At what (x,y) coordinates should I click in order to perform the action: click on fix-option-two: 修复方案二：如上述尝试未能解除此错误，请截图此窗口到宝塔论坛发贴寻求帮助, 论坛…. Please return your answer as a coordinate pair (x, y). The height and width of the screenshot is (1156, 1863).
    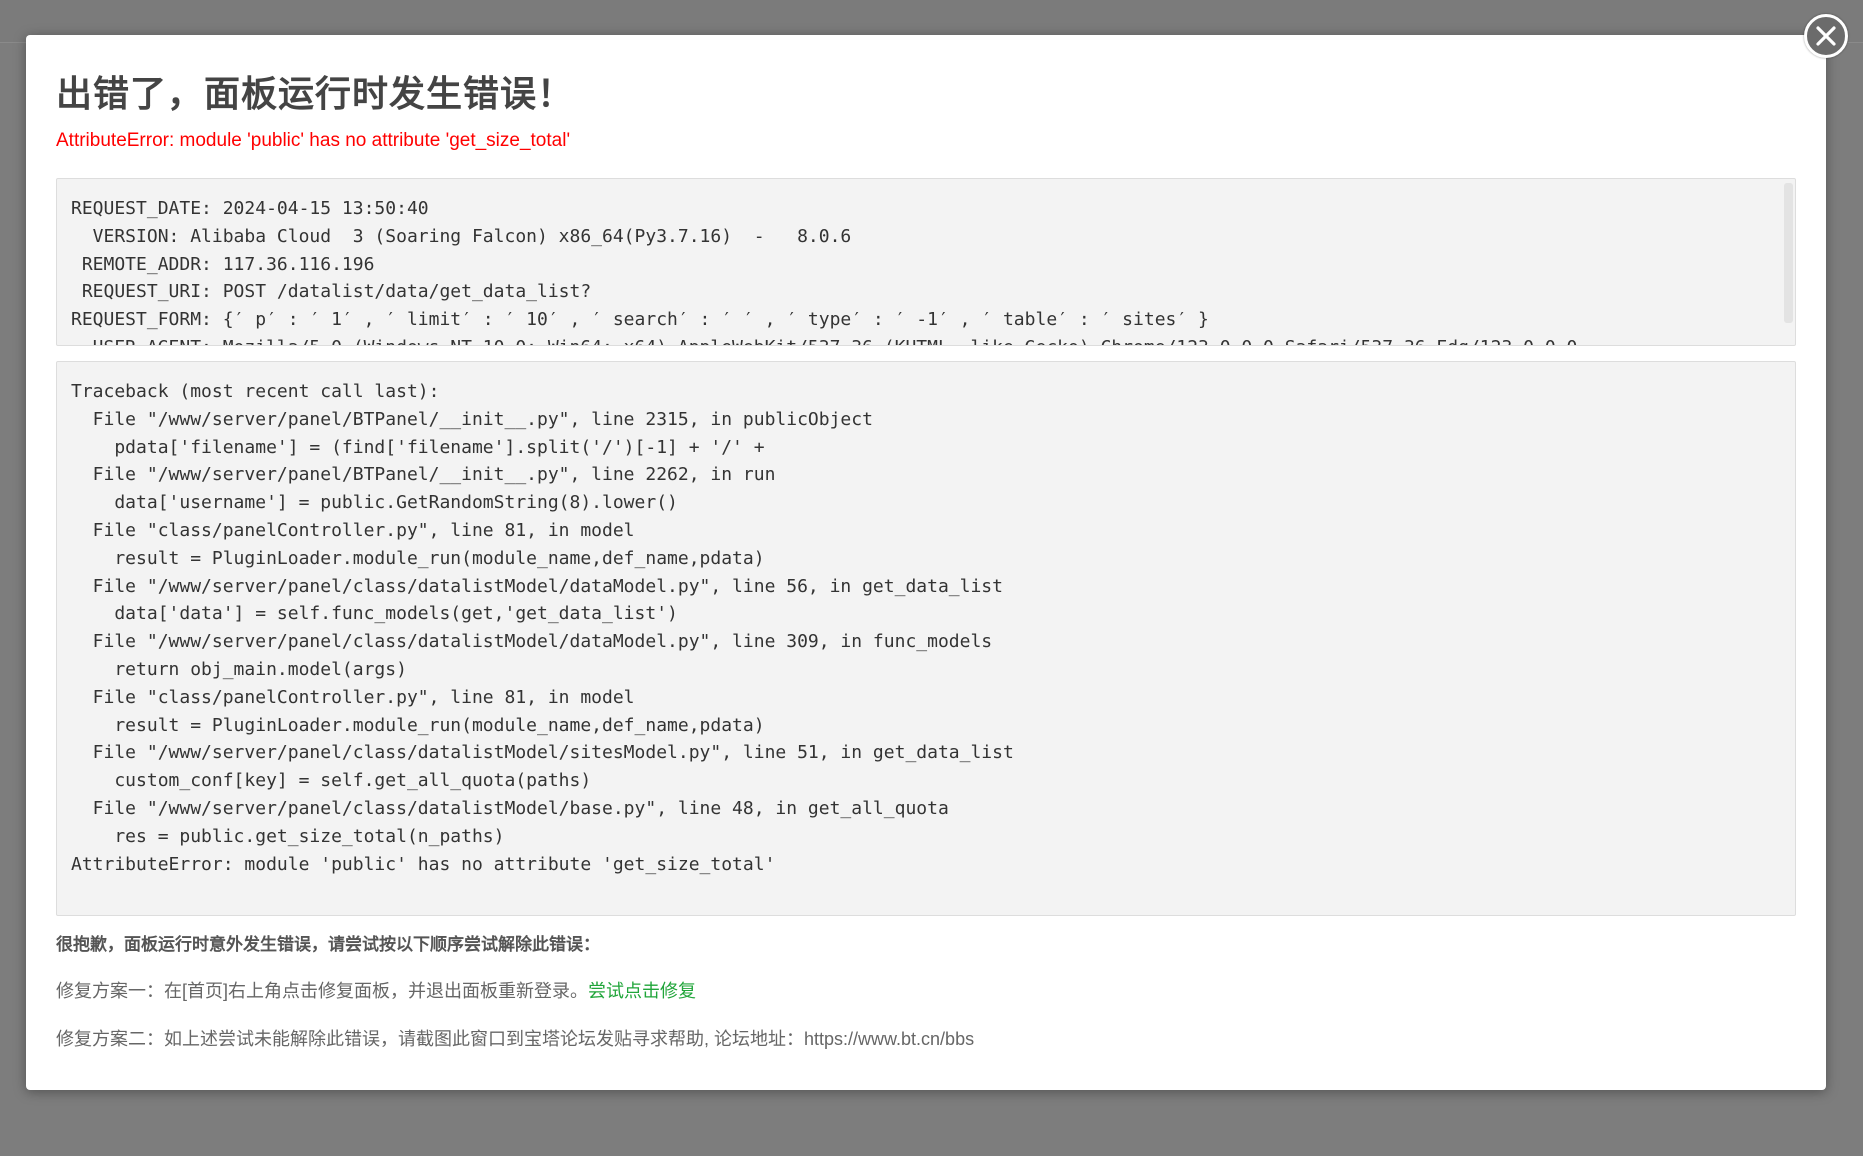
    Looking at the image, I should click on (515, 1039).